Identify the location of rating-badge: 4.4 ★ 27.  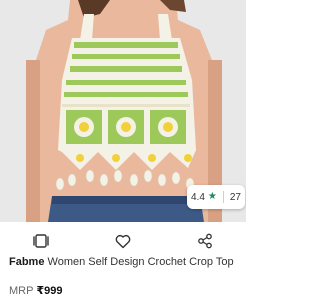
(216, 197).